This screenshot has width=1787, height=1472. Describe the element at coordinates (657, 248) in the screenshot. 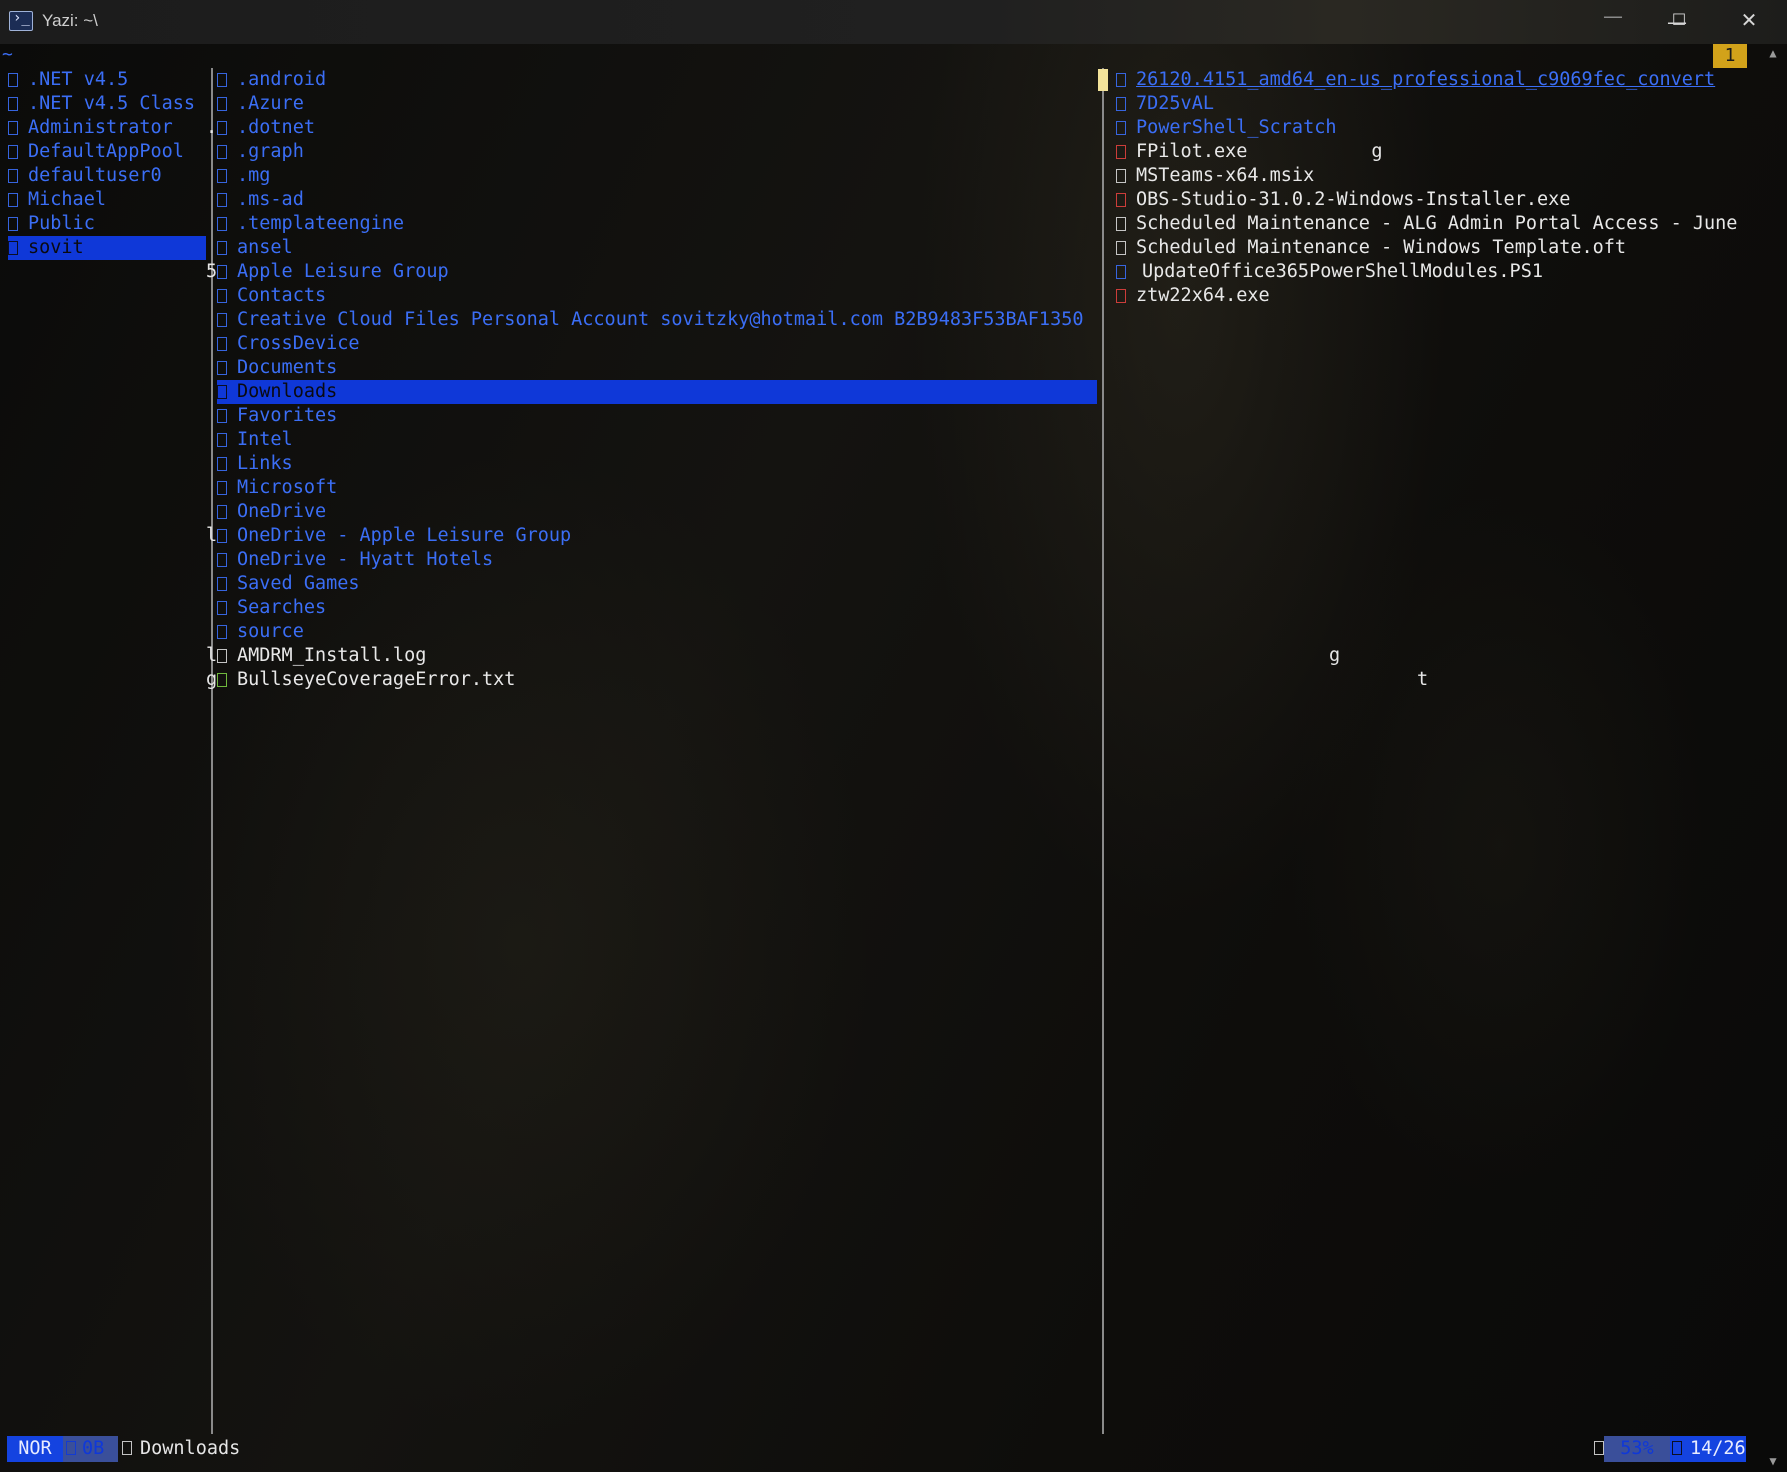

I see `folder-row: ansel` at that location.